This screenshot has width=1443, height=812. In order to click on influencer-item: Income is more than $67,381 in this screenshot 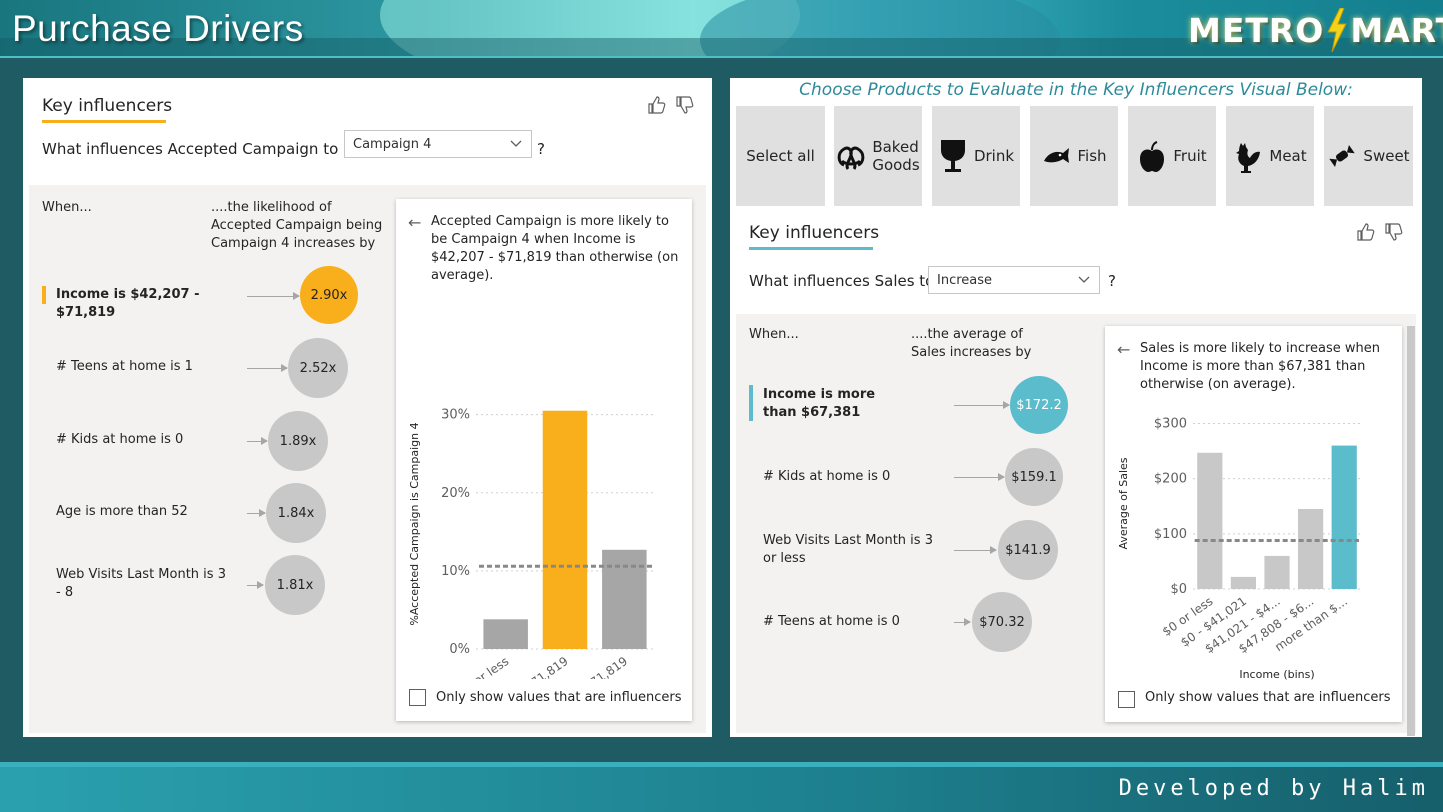, I will do `click(838, 404)`.